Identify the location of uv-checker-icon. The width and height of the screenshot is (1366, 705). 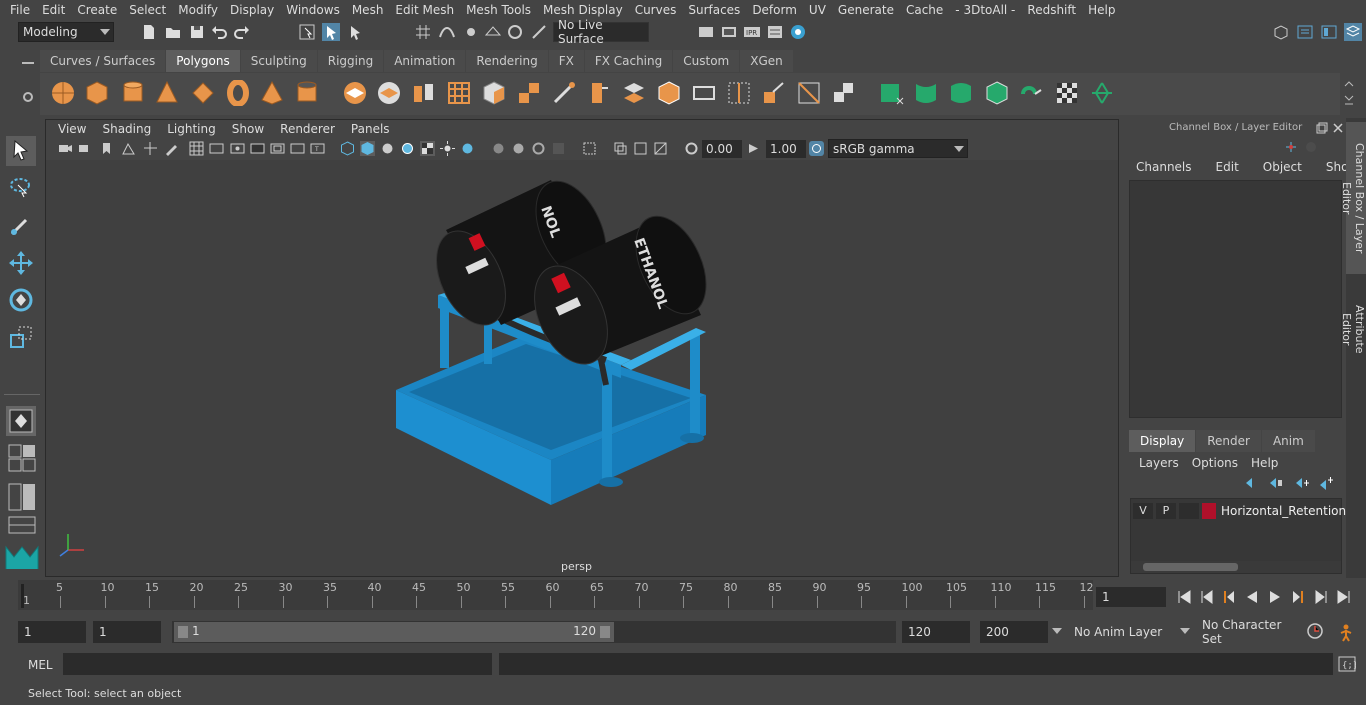
(1067, 93).